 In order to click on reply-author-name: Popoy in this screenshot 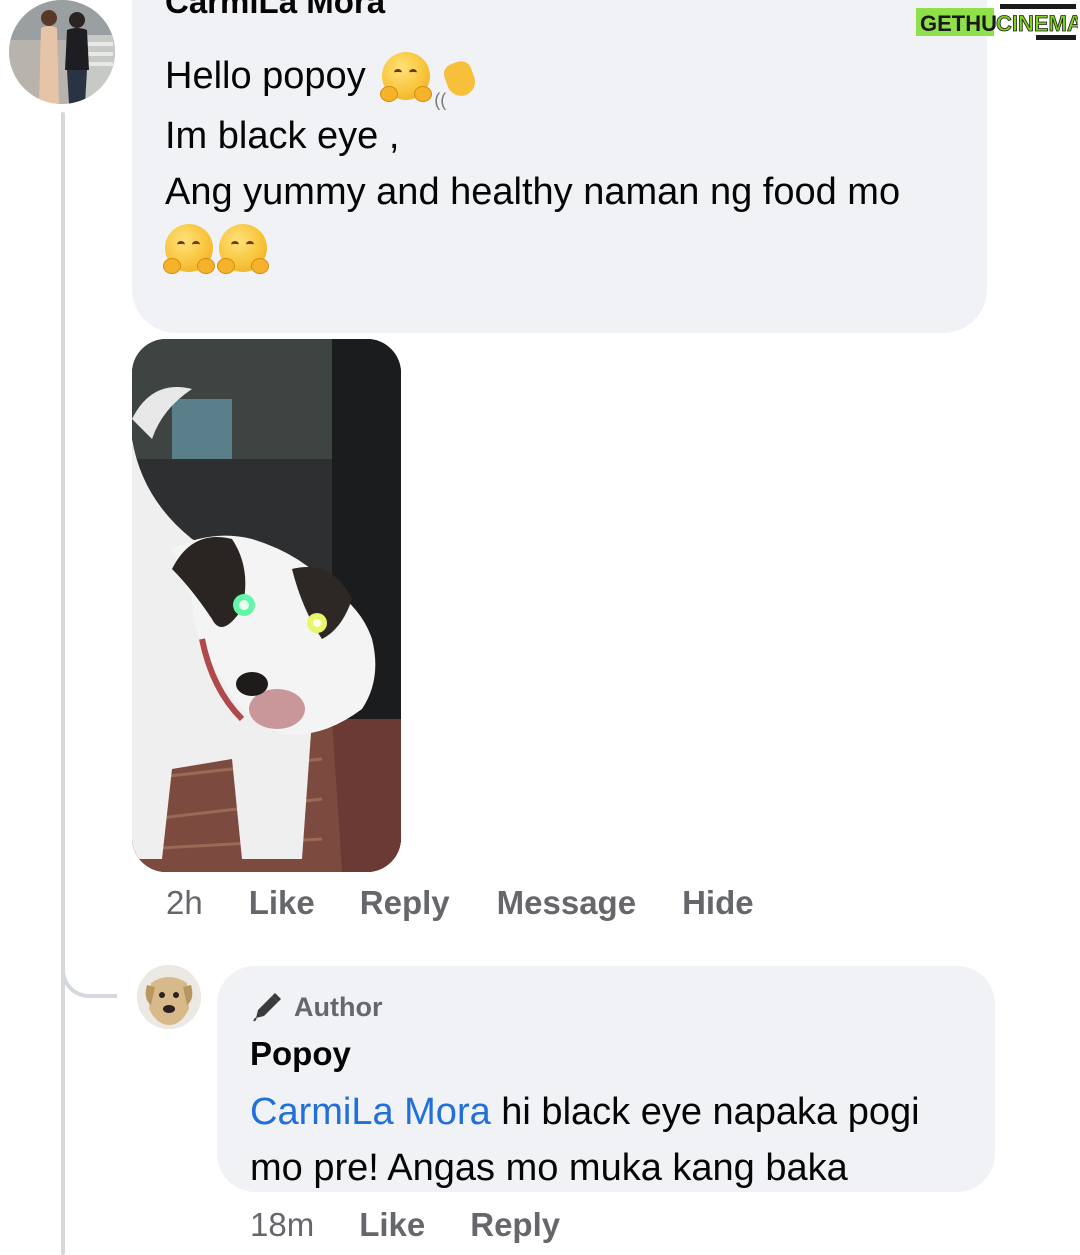, I will do `click(607, 1054)`.